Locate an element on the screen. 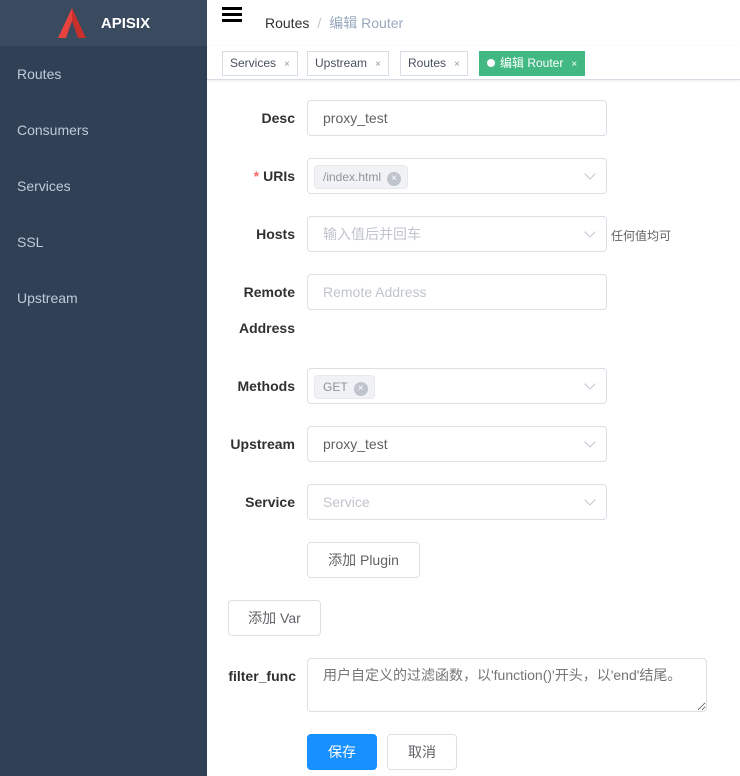 This screenshot has width=740, height=776. logo: APISIX is located at coordinates (103, 23).